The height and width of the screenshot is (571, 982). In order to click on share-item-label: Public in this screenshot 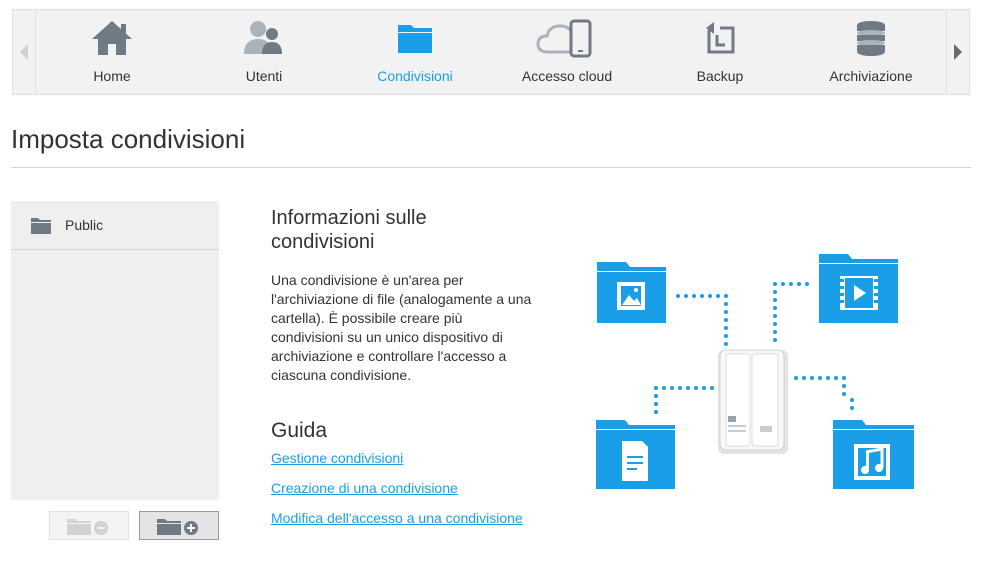, I will do `click(84, 225)`.